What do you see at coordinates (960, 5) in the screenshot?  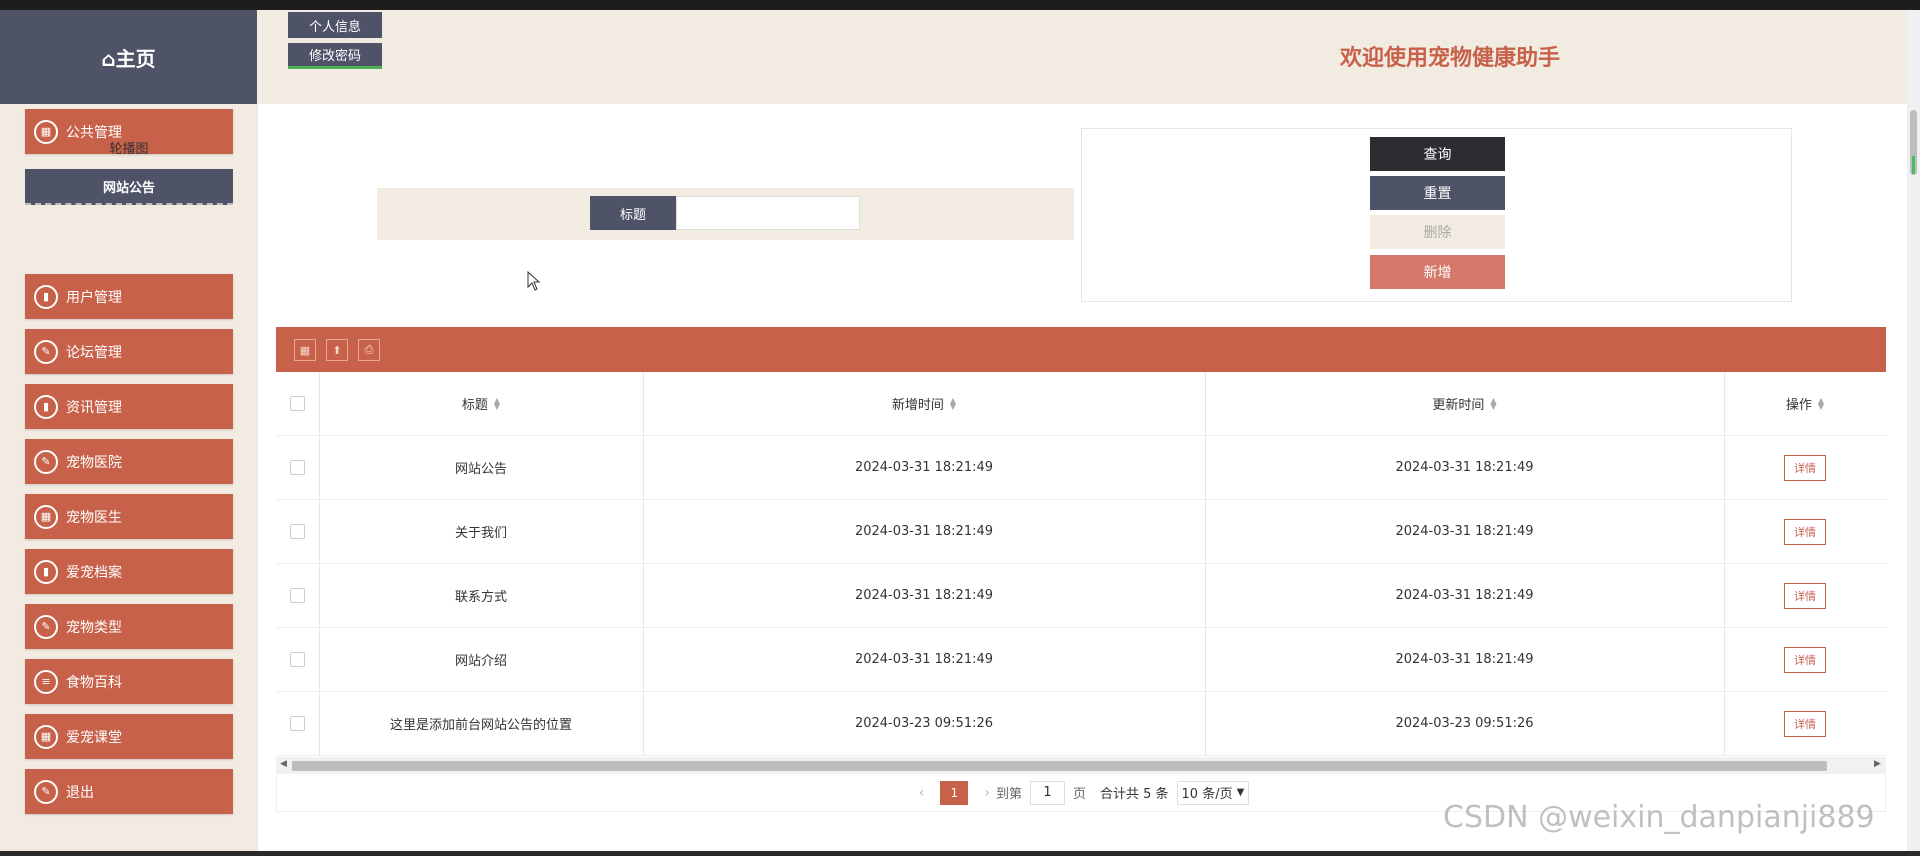 I see `window-top-bar` at bounding box center [960, 5].